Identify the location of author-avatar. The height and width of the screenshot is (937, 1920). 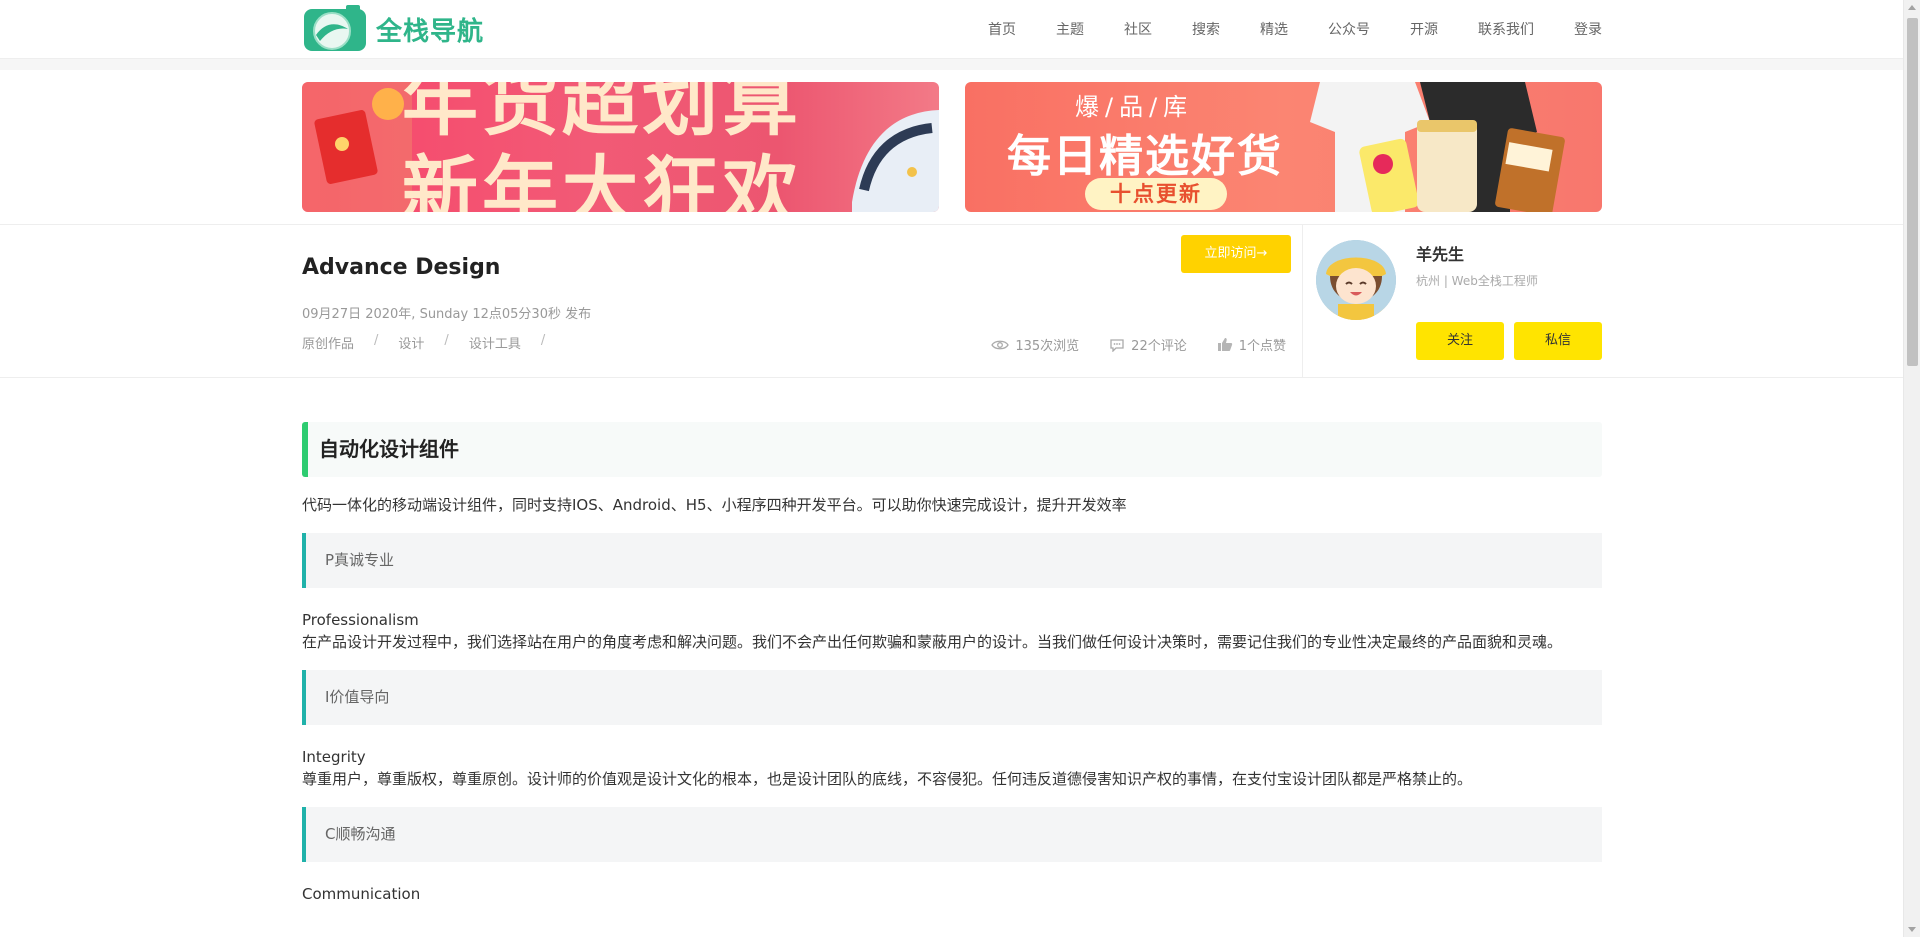
(1356, 280).